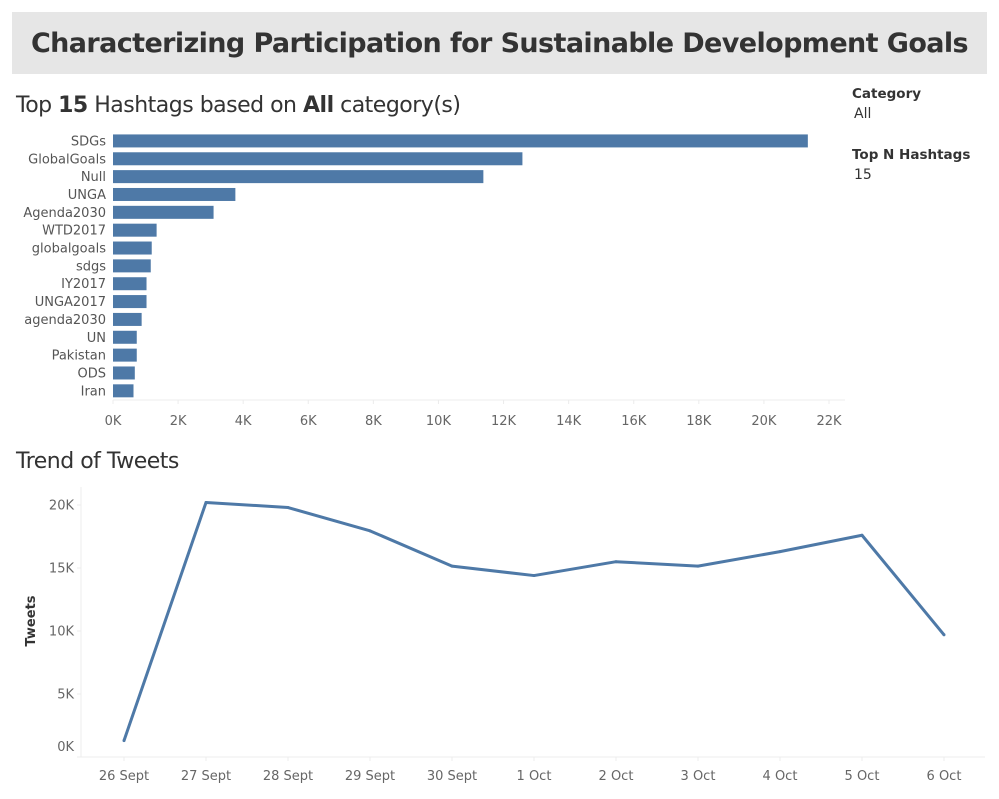 The height and width of the screenshot is (799, 999). Describe the element at coordinates (124, 776) in the screenshot. I see `x-tick-label: 26 Sept` at that location.